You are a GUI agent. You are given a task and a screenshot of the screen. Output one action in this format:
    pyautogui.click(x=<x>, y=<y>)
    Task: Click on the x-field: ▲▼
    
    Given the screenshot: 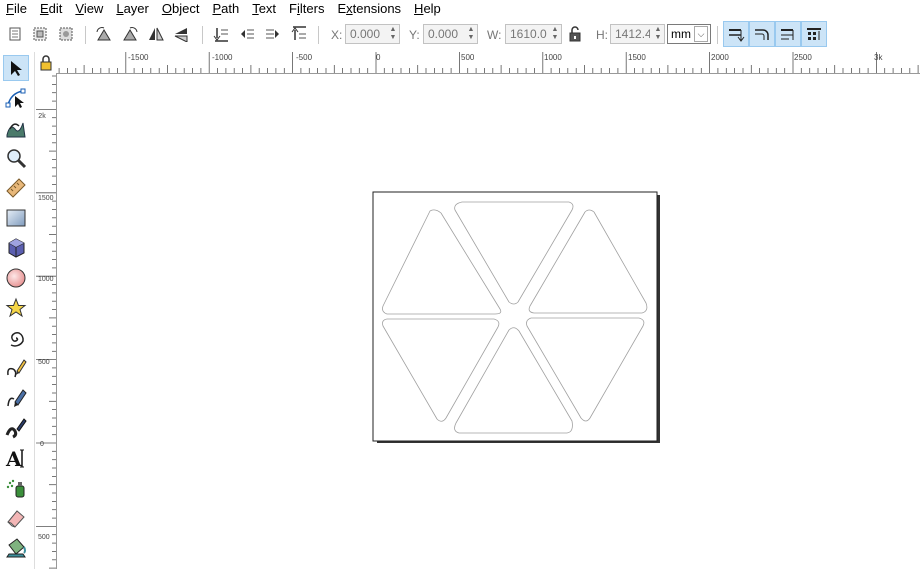 What is the action you would take?
    pyautogui.click(x=372, y=34)
    